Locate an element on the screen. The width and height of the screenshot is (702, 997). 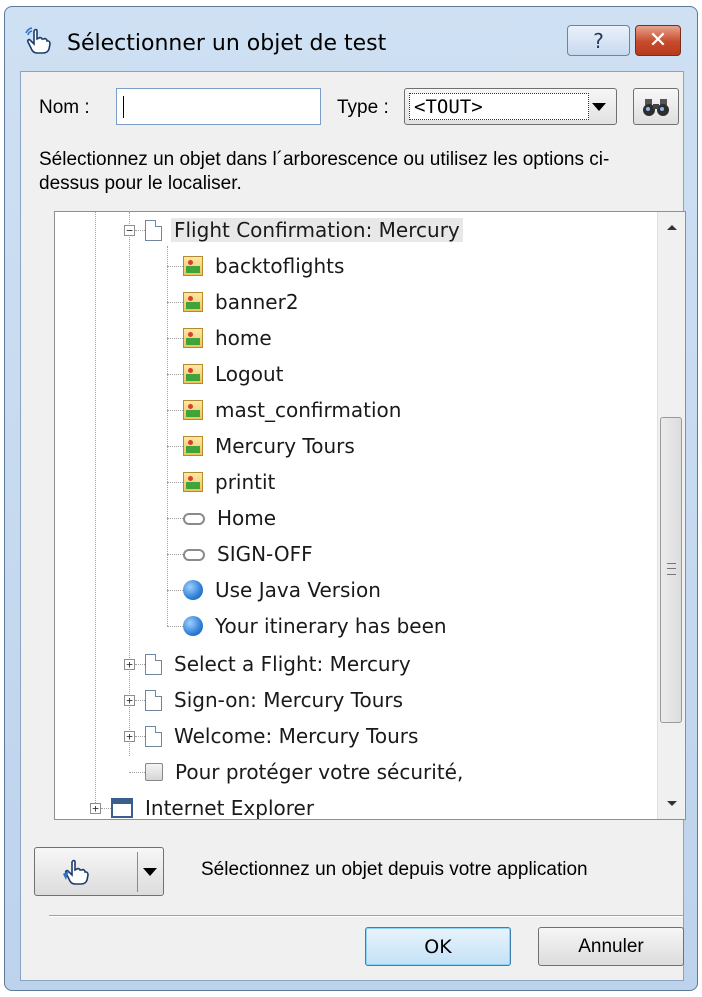
text-caret is located at coordinates (123, 107).